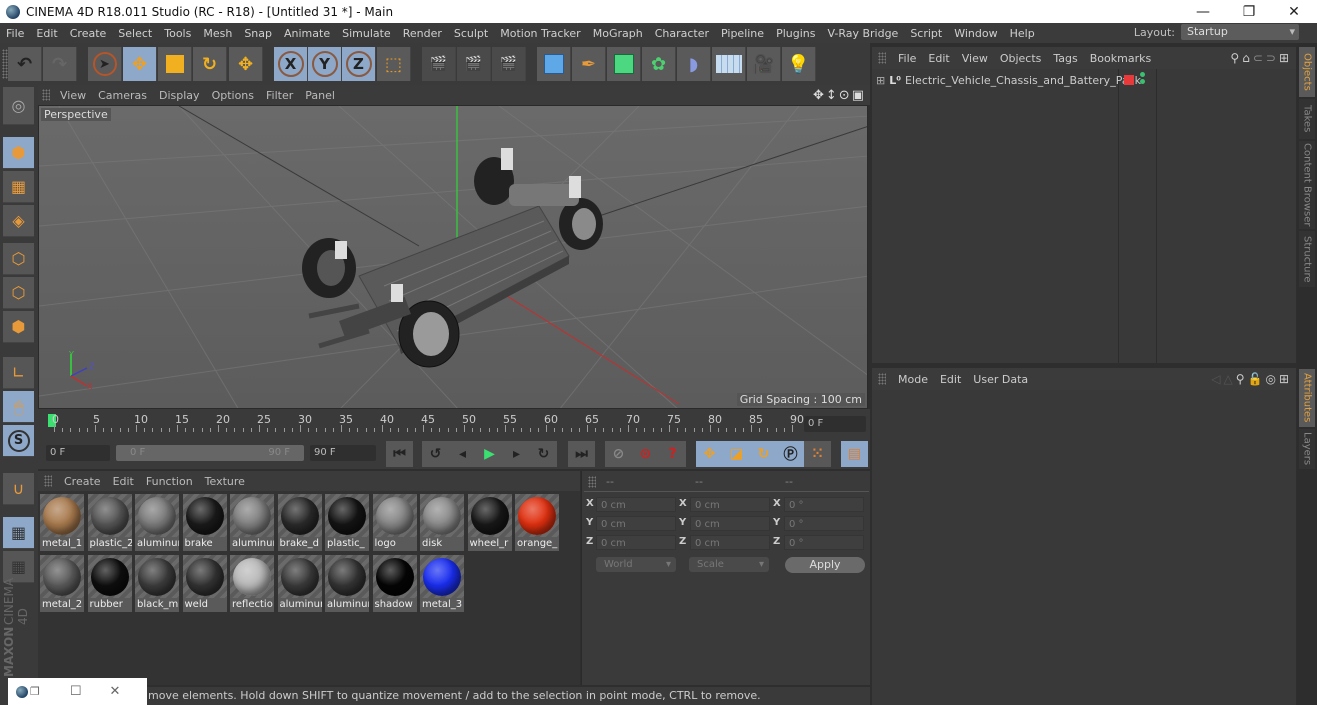 The height and width of the screenshot is (705, 1317). I want to click on material-swatch: metal_3, so click(442, 583).